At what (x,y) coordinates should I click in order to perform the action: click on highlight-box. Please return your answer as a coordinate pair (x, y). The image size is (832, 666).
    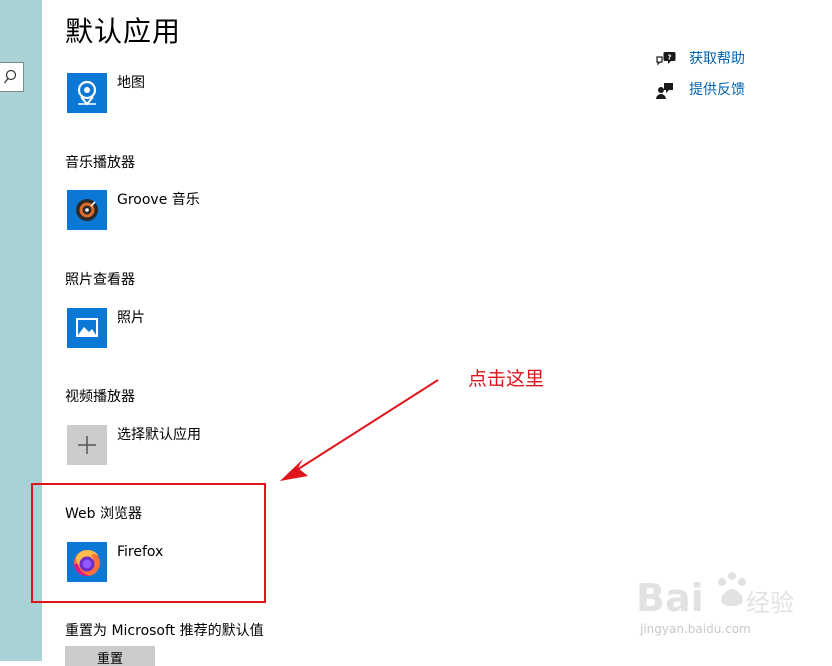
    Looking at the image, I should click on (148, 543).